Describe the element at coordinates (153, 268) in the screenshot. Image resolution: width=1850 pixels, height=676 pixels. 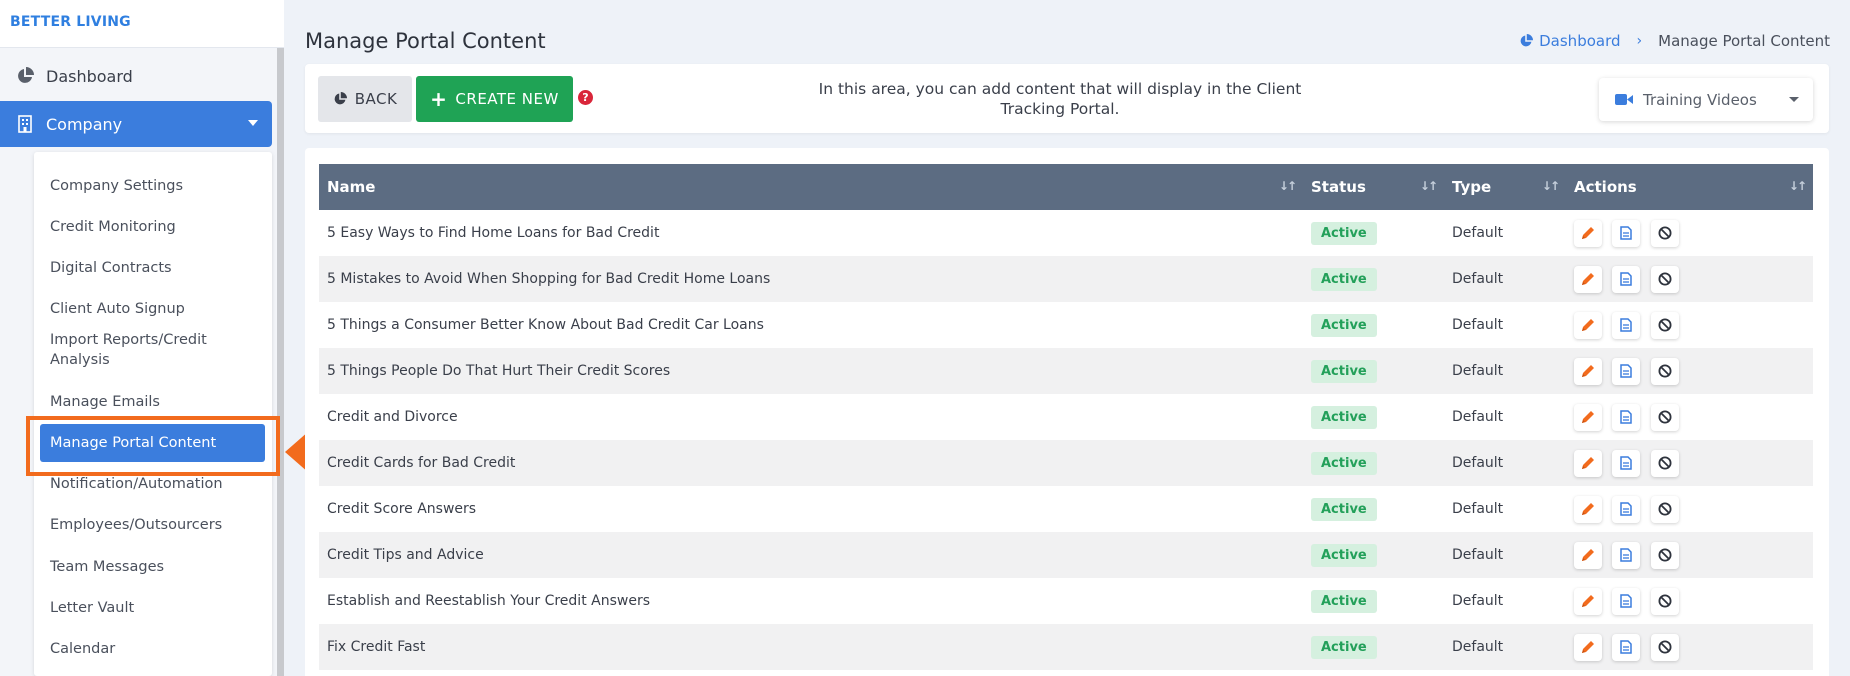
I see `submenu-digital-contracts: Digital Contracts` at that location.